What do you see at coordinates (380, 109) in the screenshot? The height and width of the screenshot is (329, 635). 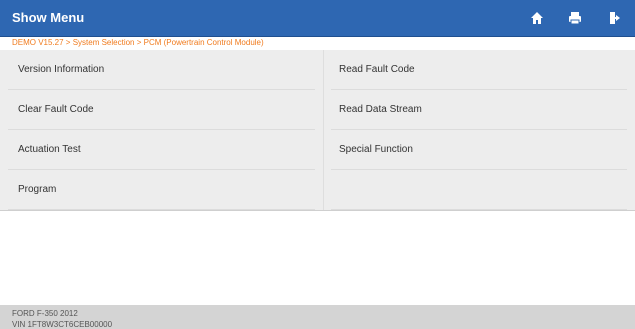 I see `menu-item-label: Read Data Stream` at bounding box center [380, 109].